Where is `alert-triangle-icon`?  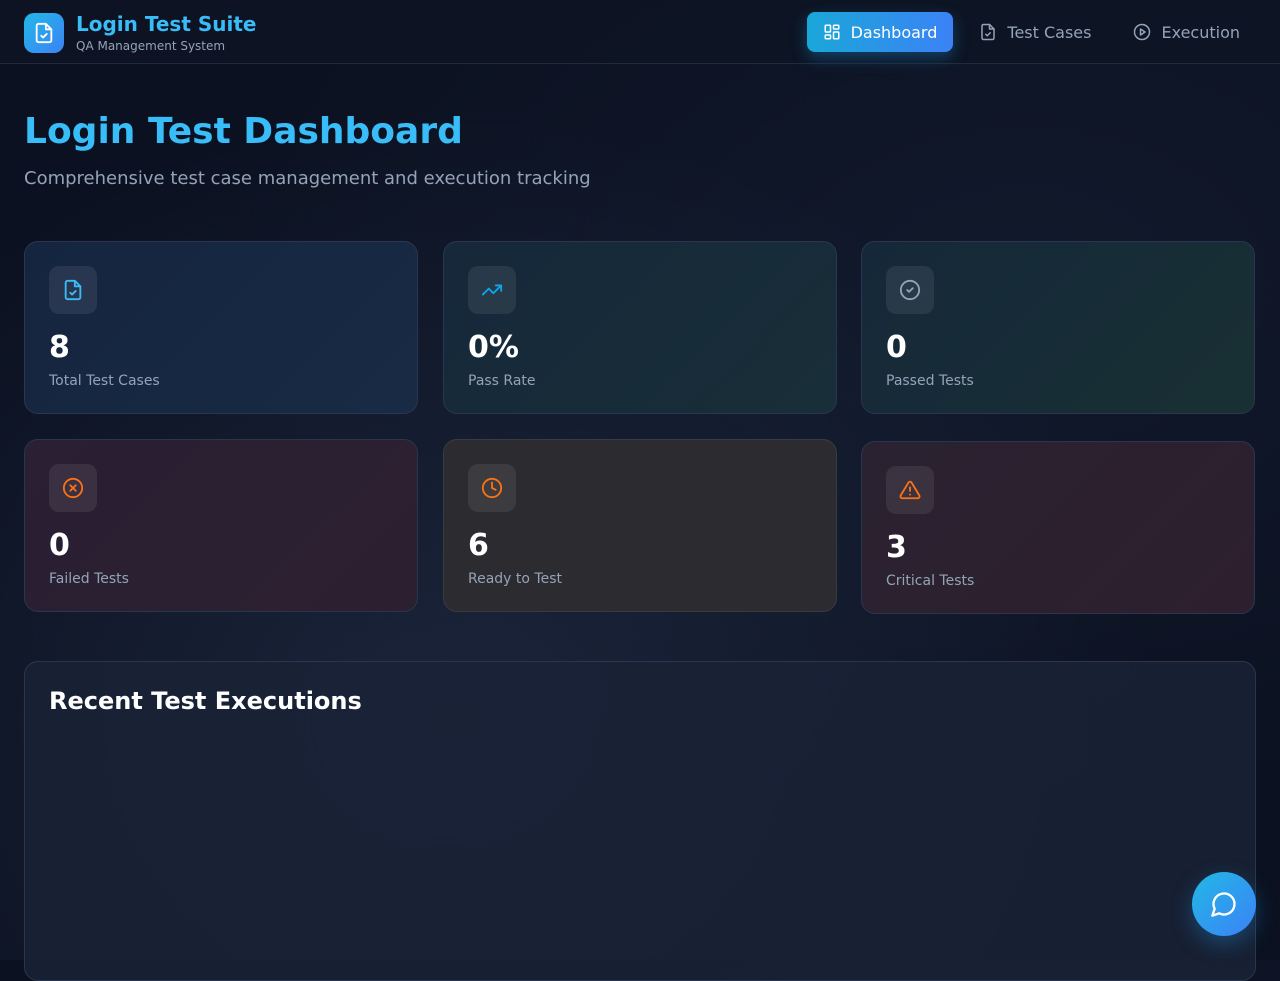 alert-triangle-icon is located at coordinates (910, 490).